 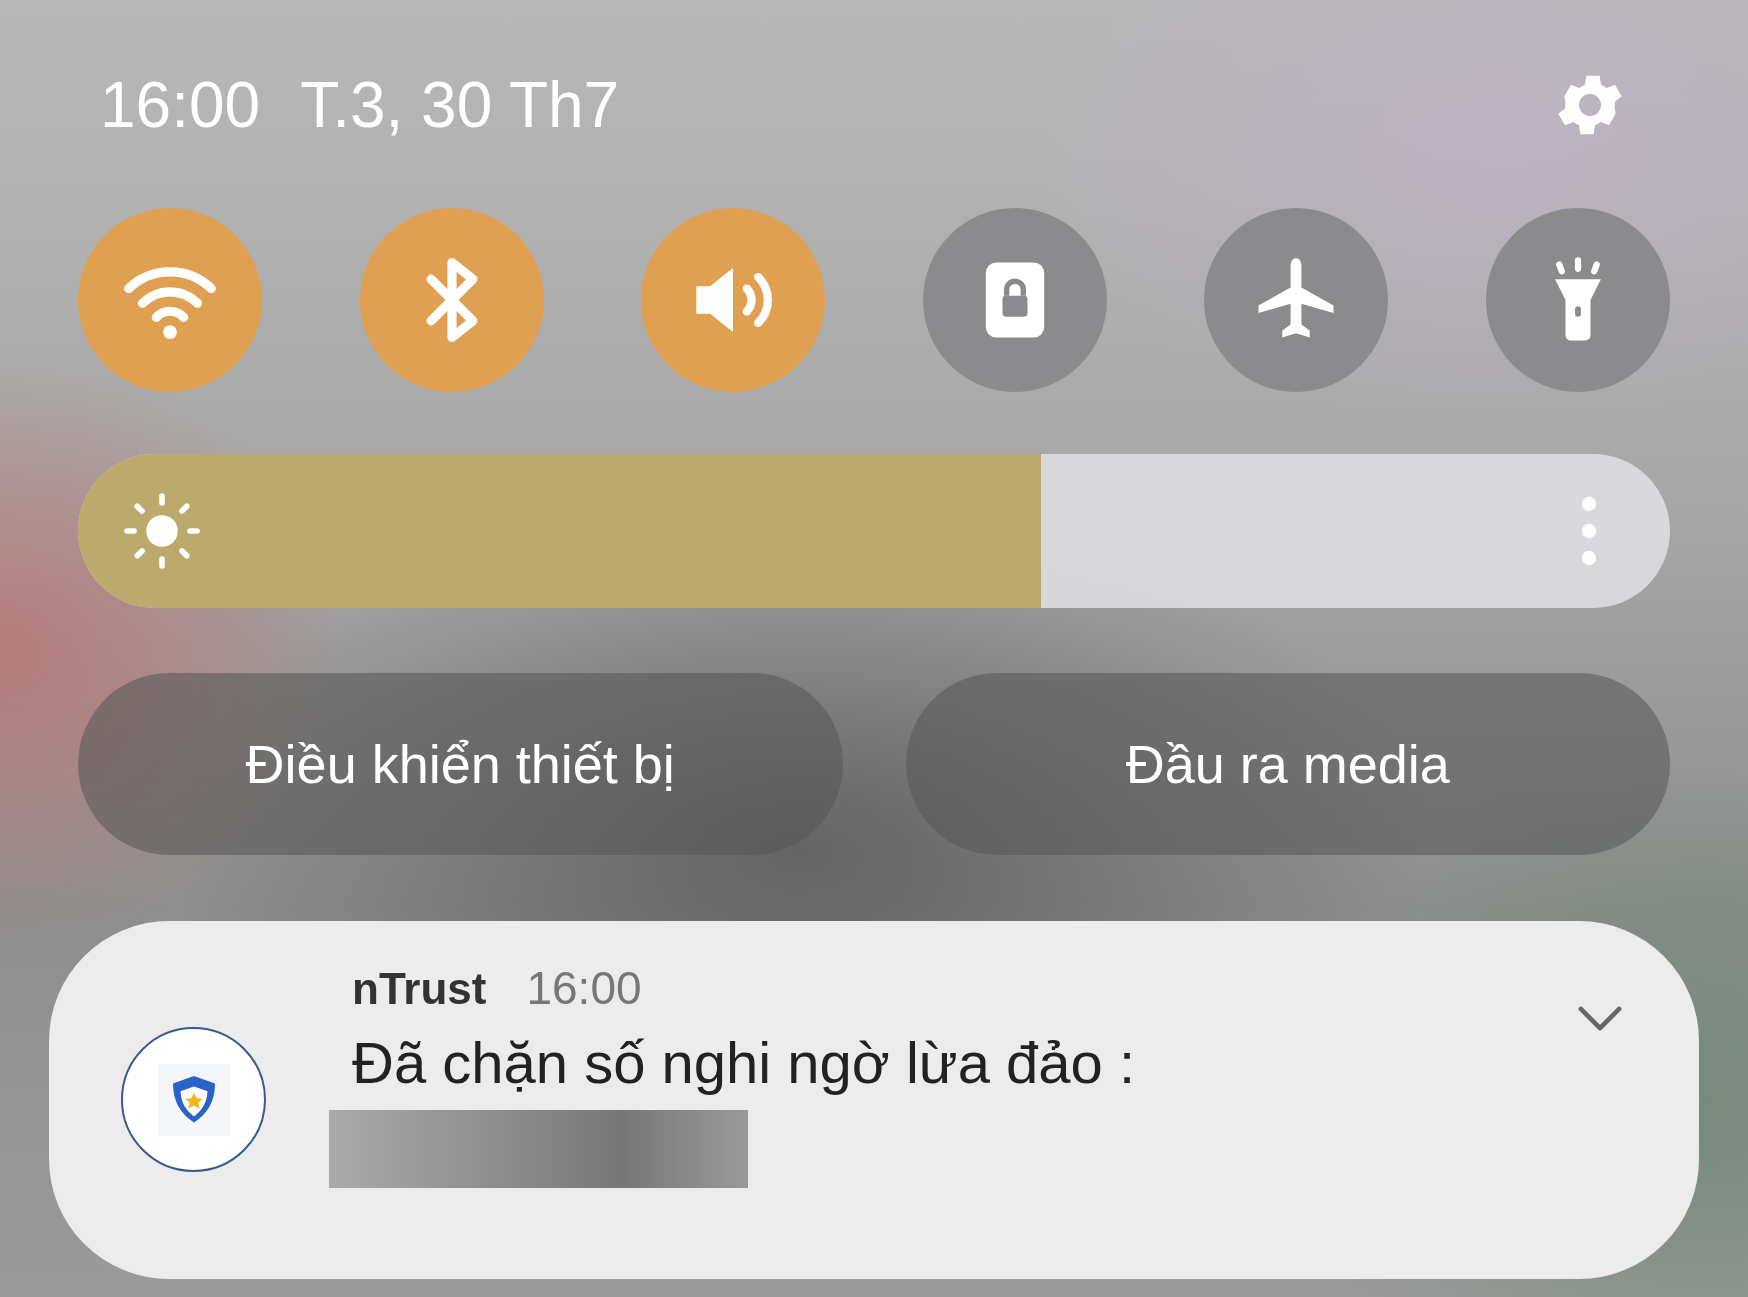 I want to click on app-name: nTrust, so click(x=419, y=989).